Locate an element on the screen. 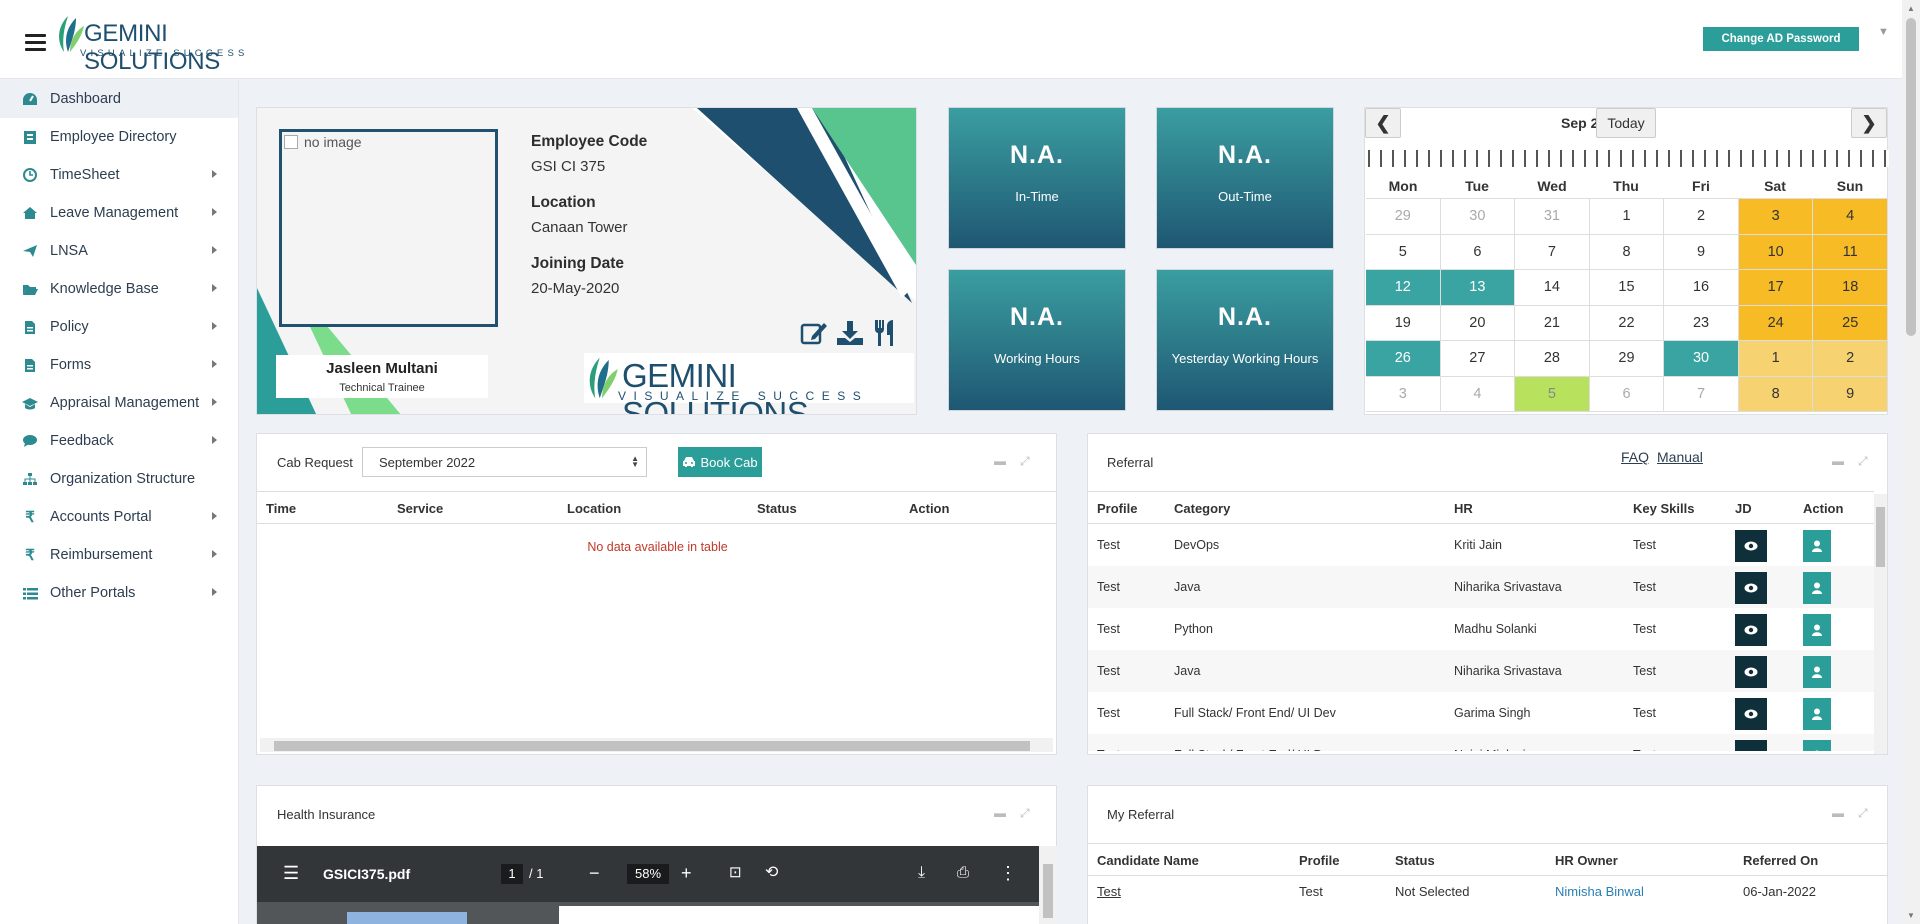  column-header: Time is located at coordinates (281, 508).